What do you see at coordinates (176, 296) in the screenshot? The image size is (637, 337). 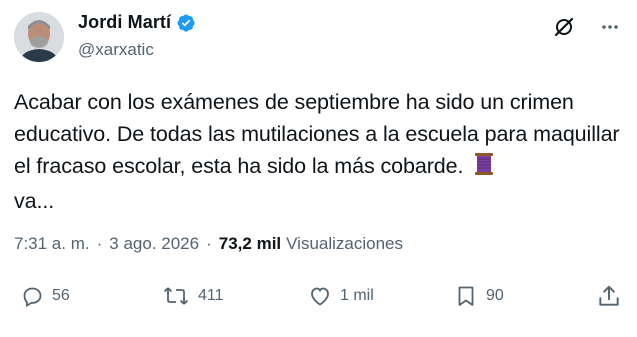 I see `repost-icon` at bounding box center [176, 296].